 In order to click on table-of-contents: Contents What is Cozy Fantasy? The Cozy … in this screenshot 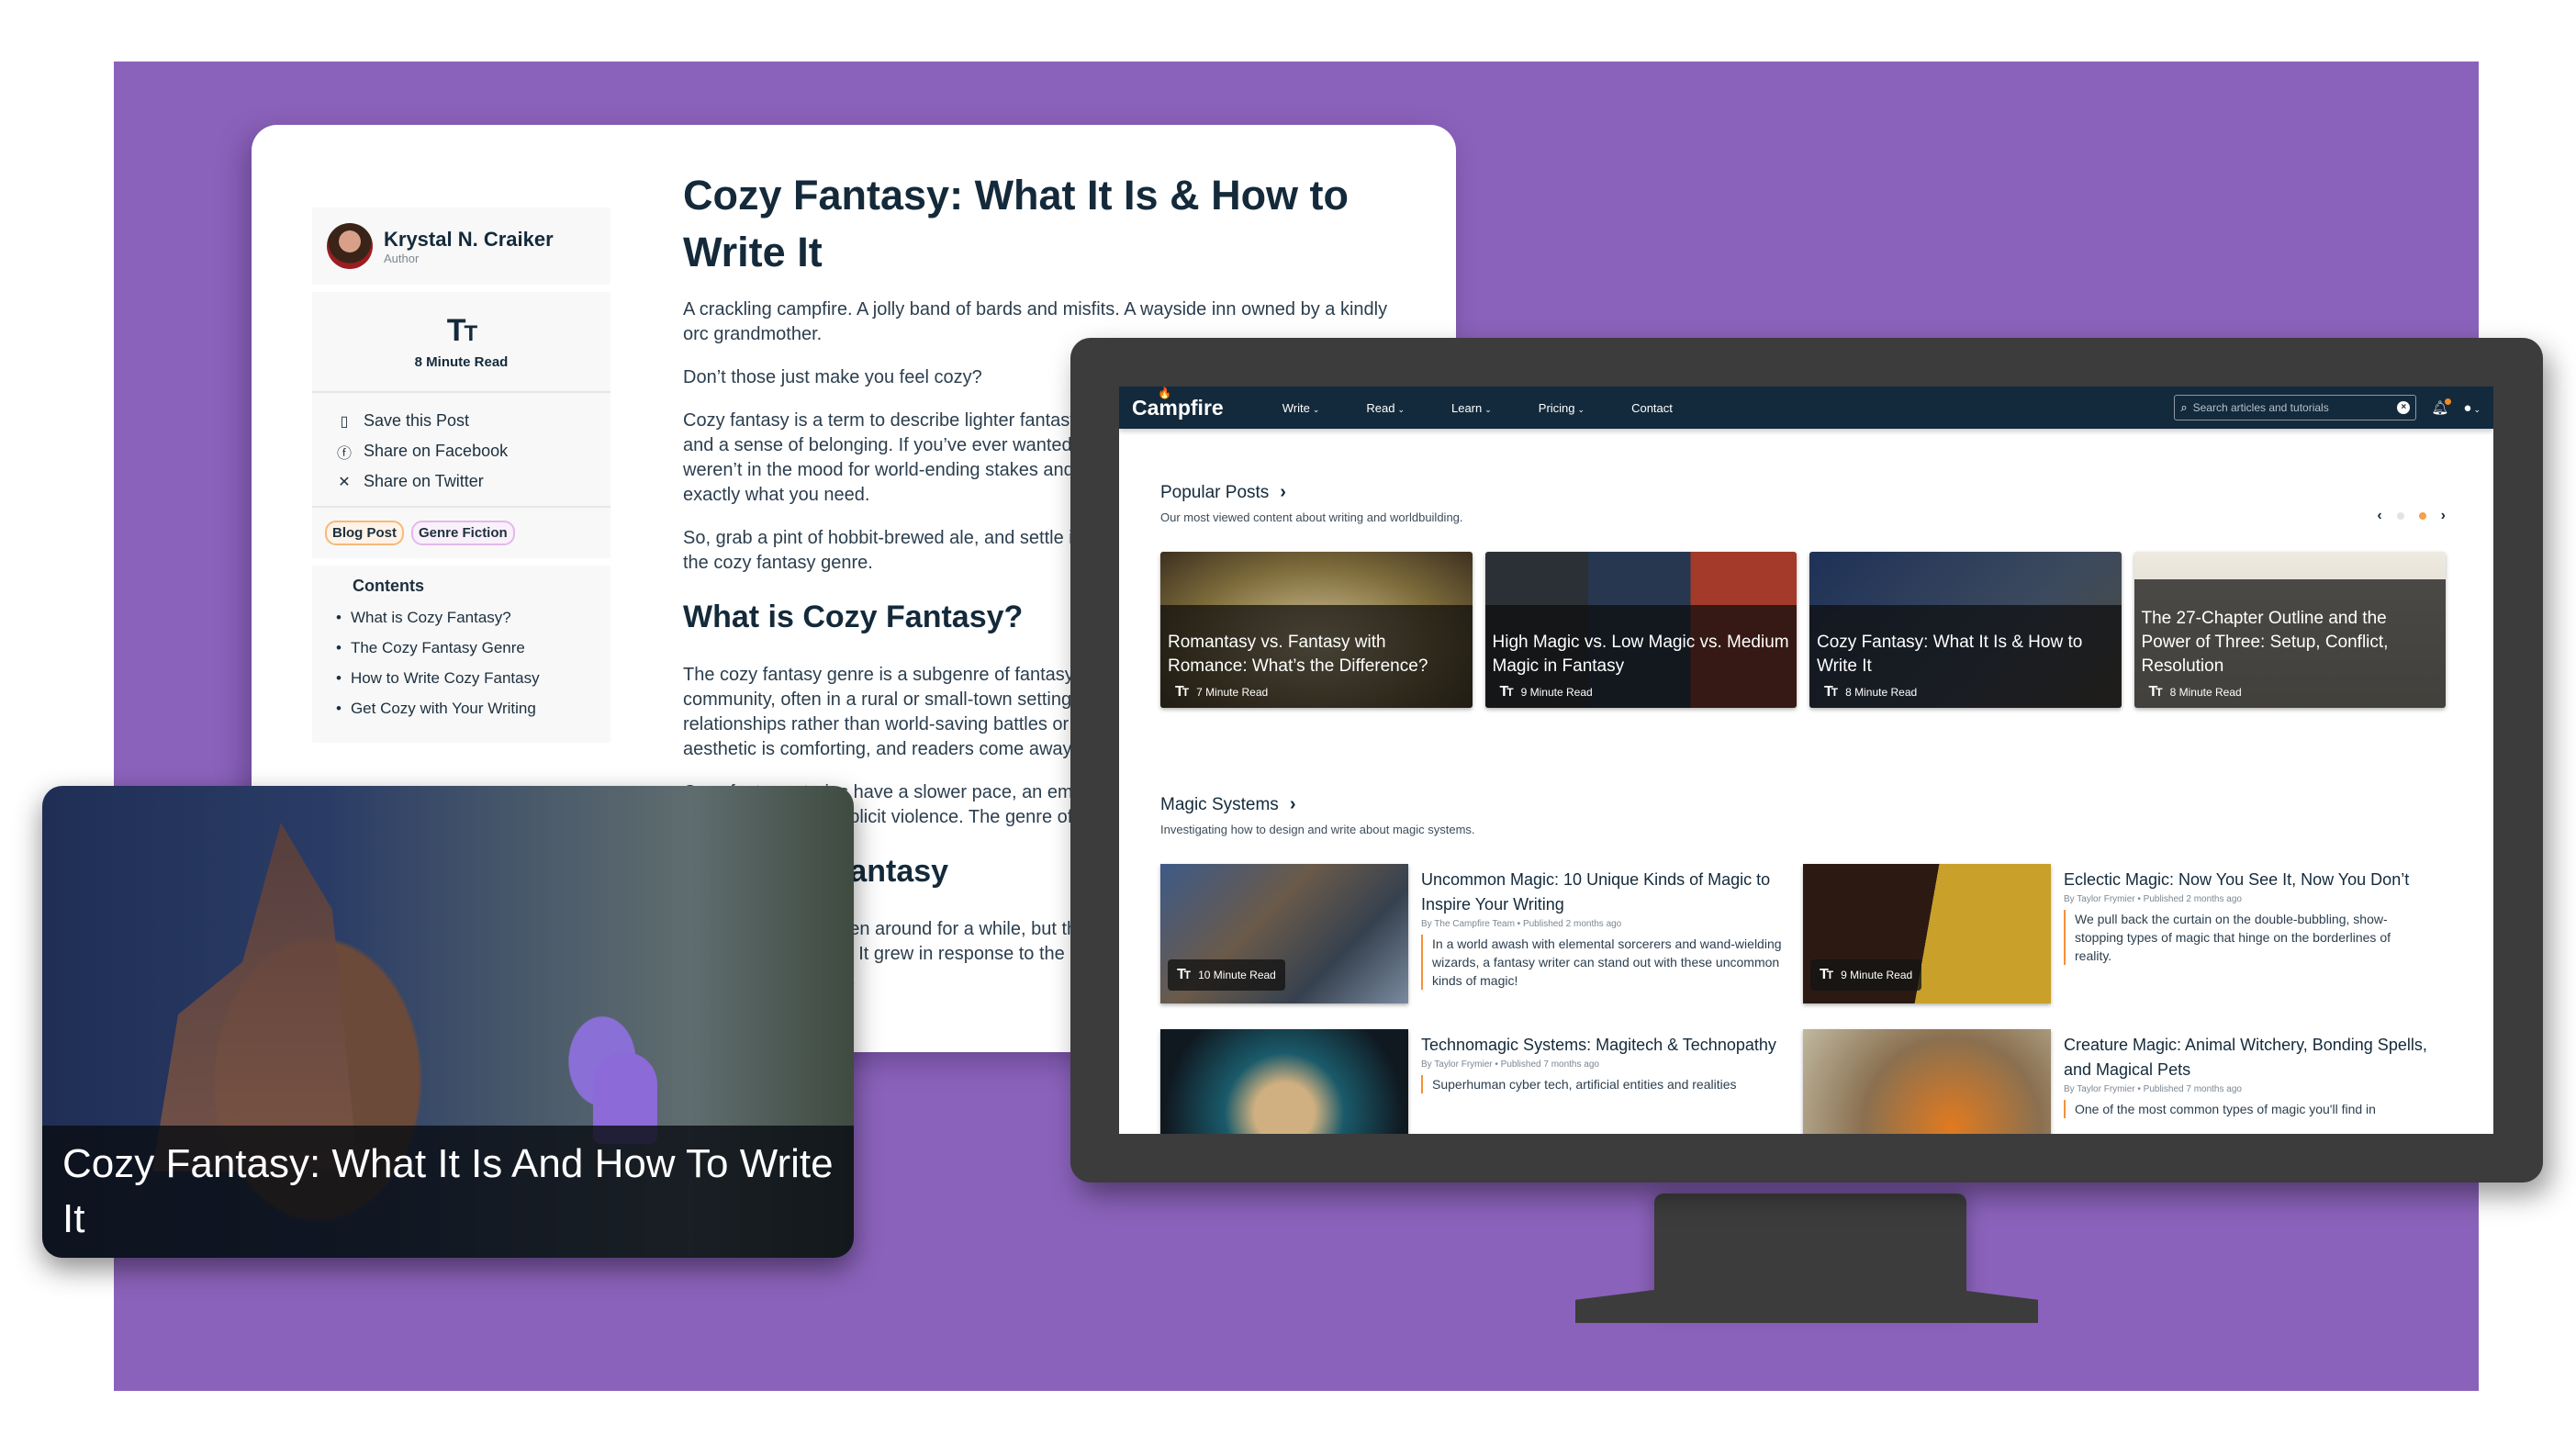, I will do `click(461, 654)`.